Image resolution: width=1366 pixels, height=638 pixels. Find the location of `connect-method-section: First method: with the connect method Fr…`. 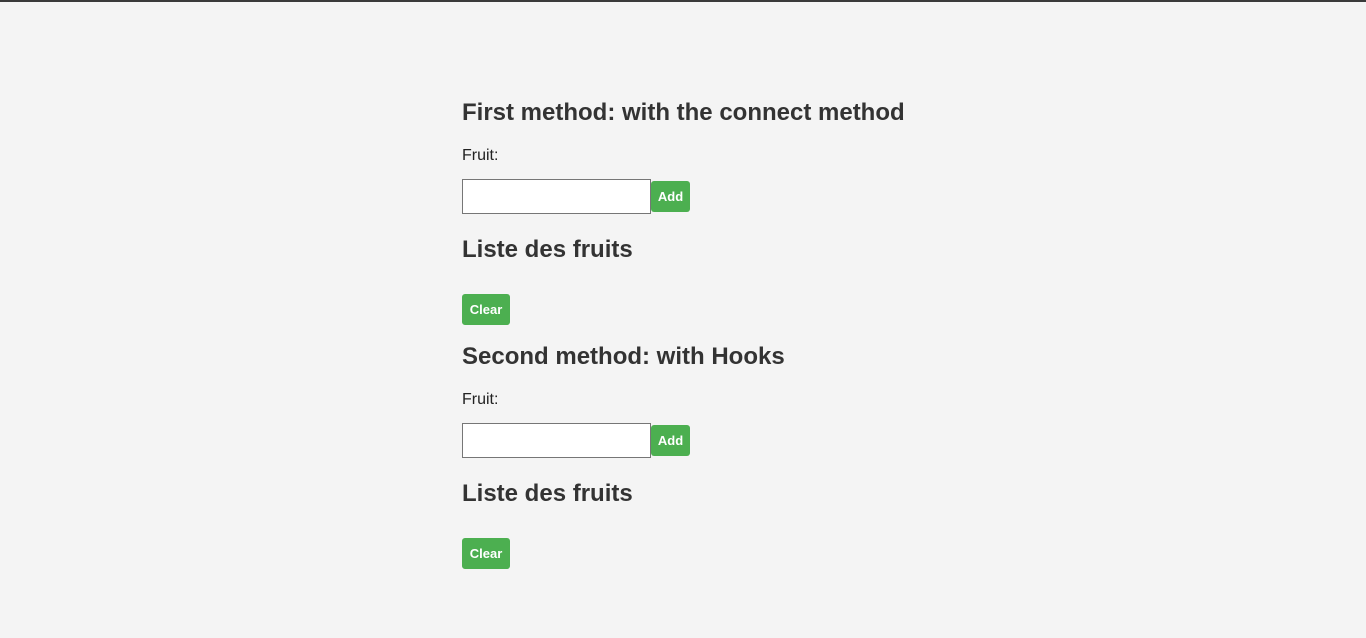

connect-method-section: First method: with the connect method Fr… is located at coordinates (692, 211).